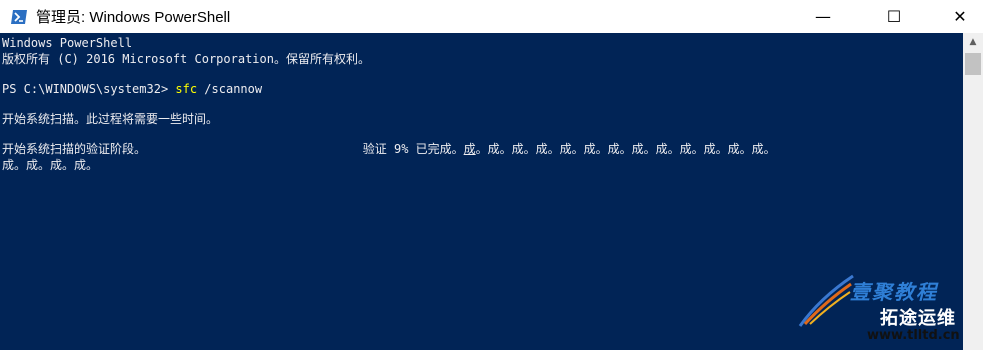 This screenshot has width=983, height=350. What do you see at coordinates (89, 89) in the screenshot?
I see `prompt: PS C:\WINDOWS\system32>` at bounding box center [89, 89].